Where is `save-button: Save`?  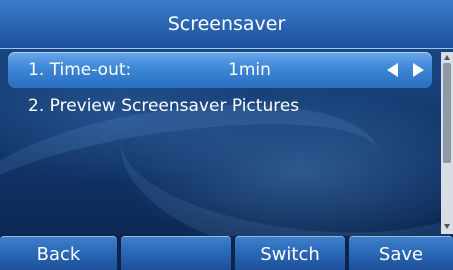 save-button: Save is located at coordinates (401, 253).